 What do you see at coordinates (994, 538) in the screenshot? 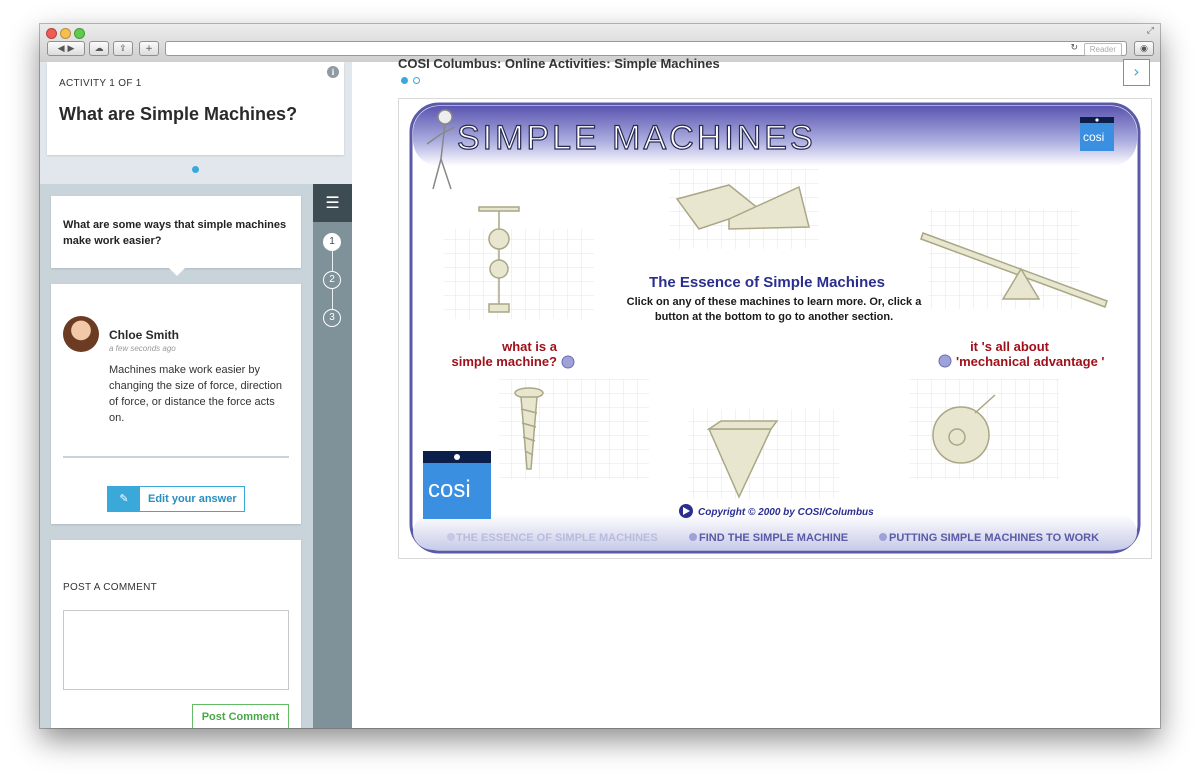
I see `nav-putting-label: PUTTING SIMPLE MACHINES TO WORK` at bounding box center [994, 538].